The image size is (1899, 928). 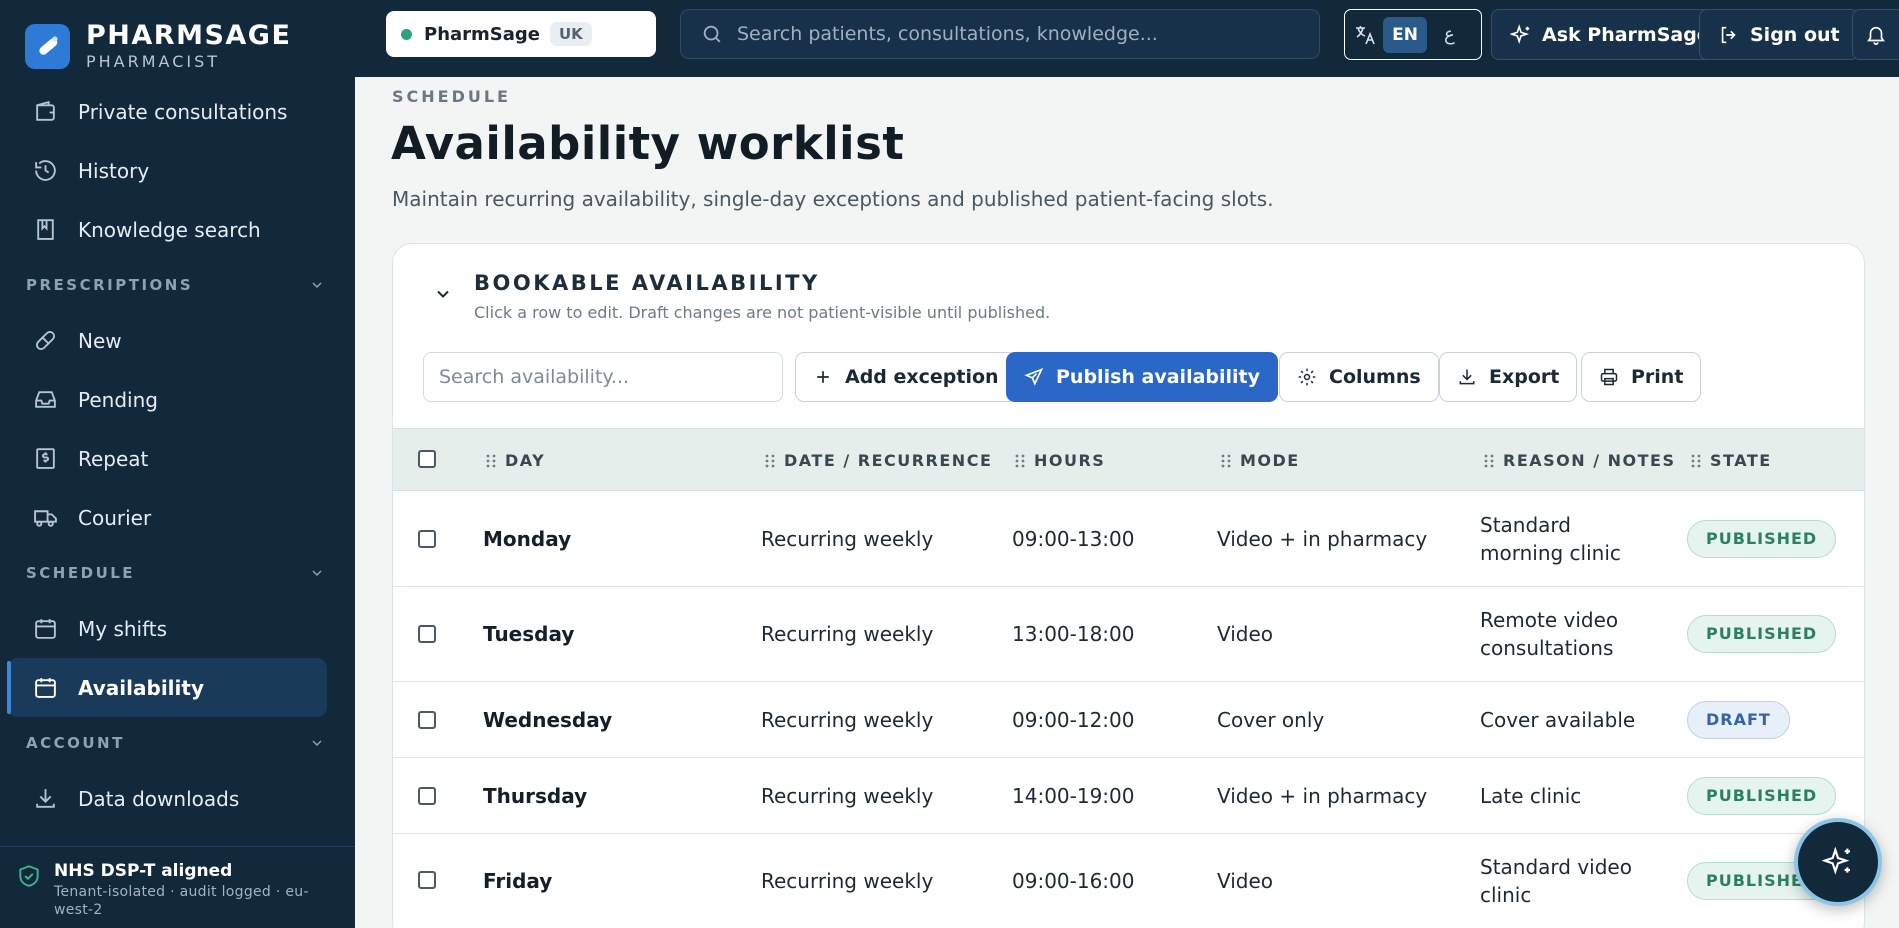 I want to click on cell-mode: Video + in pharmacy, so click(x=1322, y=795).